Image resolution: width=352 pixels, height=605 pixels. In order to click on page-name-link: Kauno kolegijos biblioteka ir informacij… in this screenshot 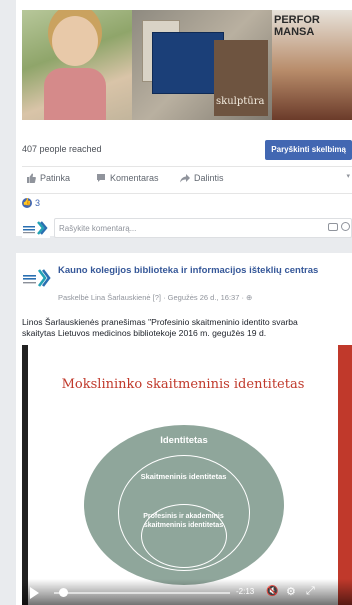, I will do `click(203, 271)`.